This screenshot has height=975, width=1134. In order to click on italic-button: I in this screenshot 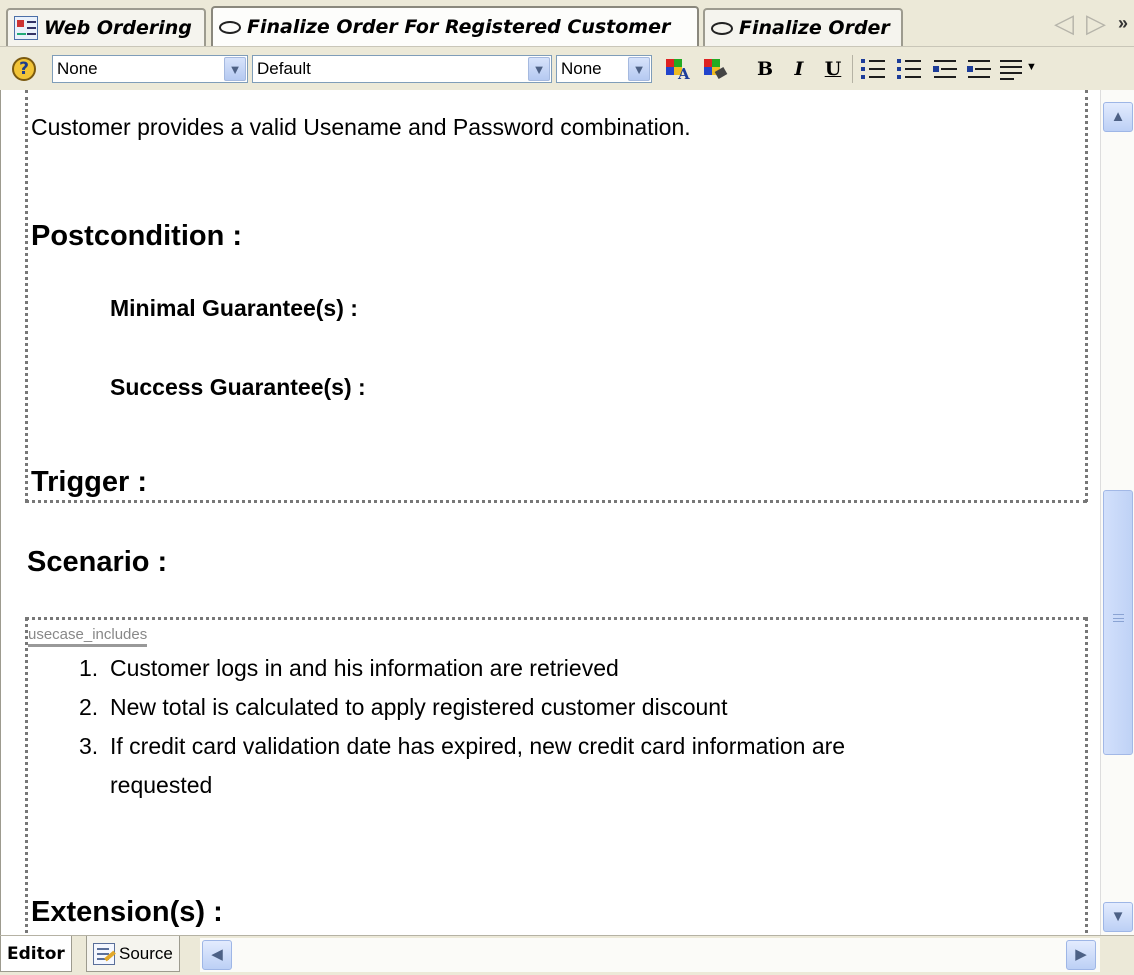, I will do `click(799, 69)`.